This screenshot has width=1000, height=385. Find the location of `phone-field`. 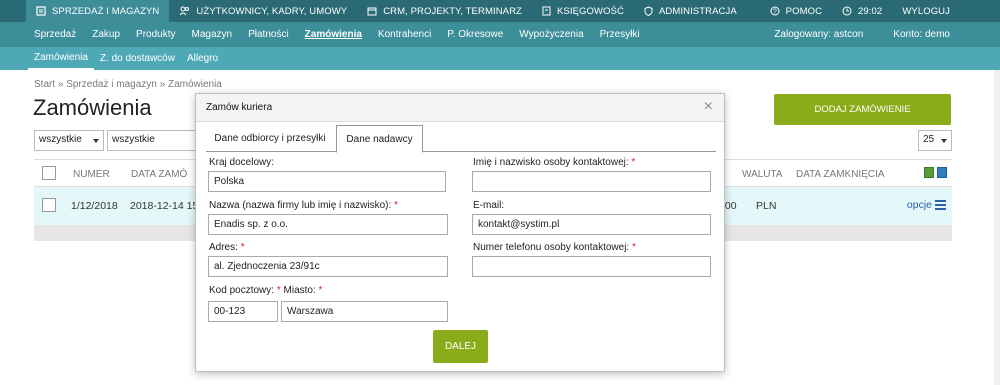

phone-field is located at coordinates (591, 266).